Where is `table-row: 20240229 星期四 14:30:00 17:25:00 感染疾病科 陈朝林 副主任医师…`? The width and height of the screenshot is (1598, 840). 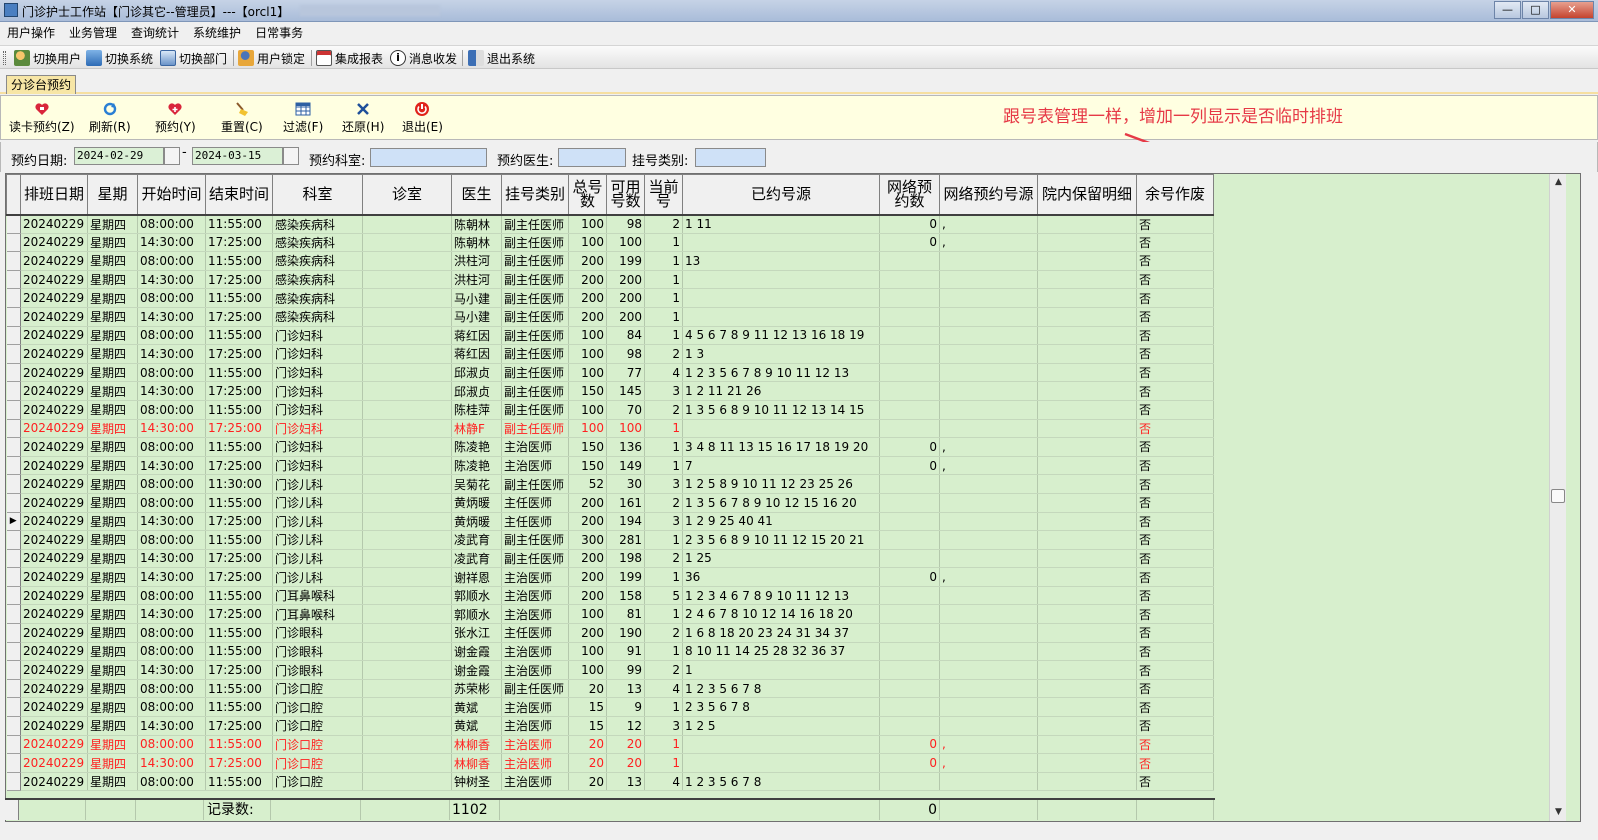 table-row: 20240229 星期四 14:30:00 17:25:00 感染疾病科 陈朝林 副主任医师… is located at coordinates (610, 243).